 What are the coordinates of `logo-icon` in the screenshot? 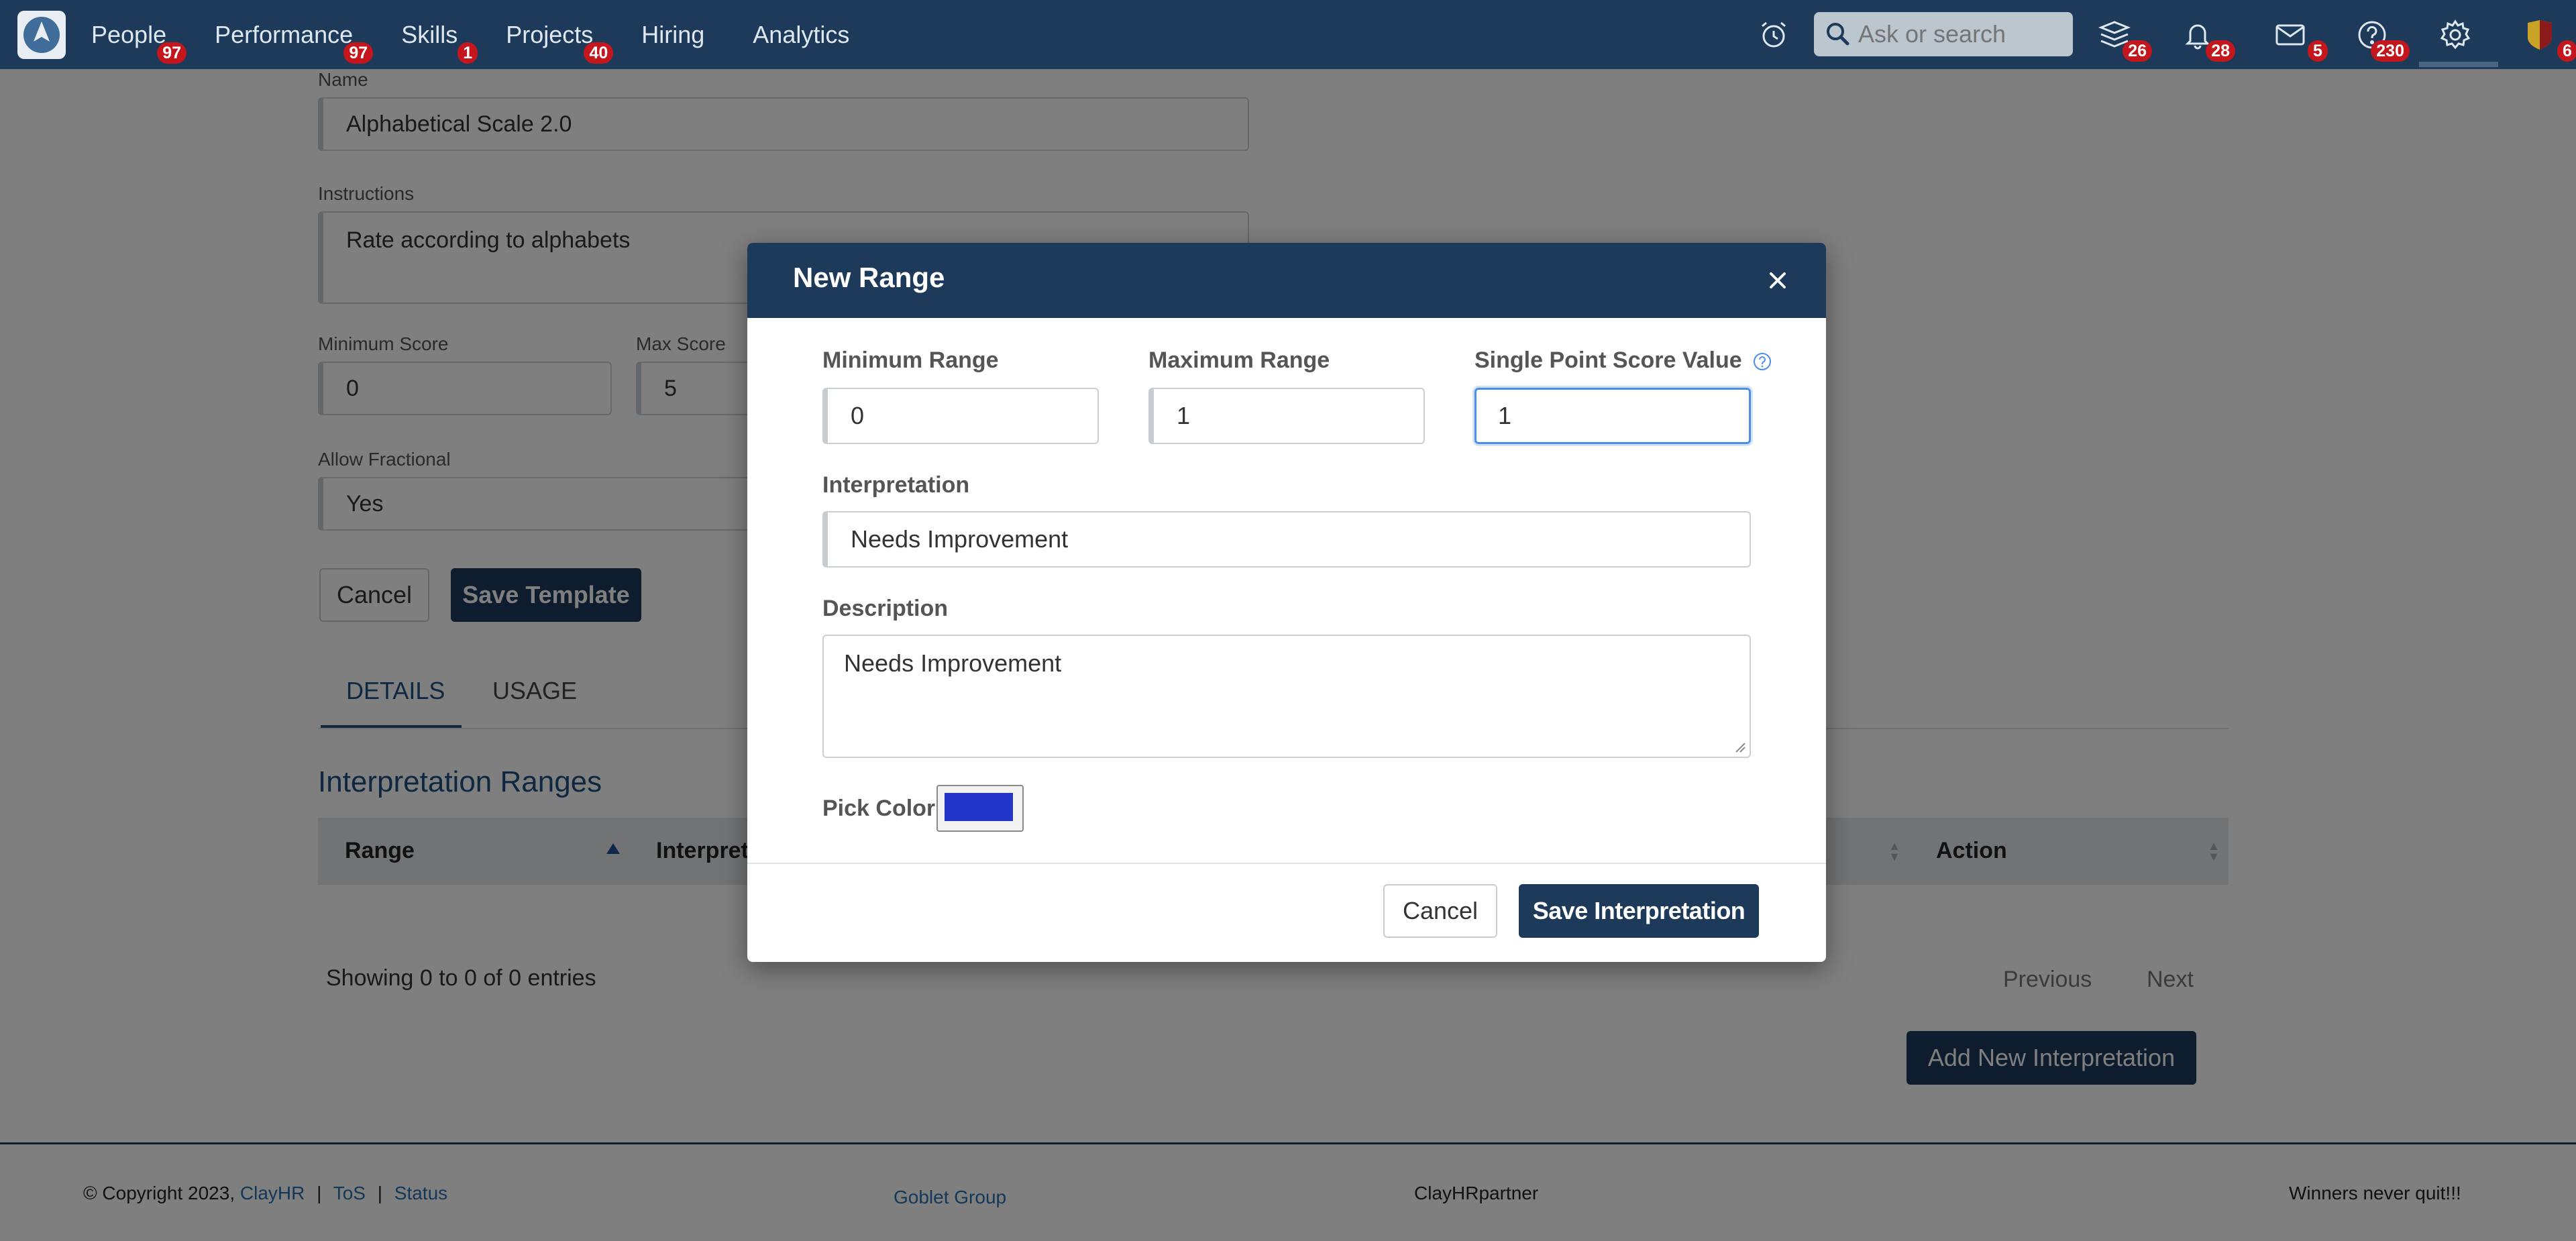 It's located at (41, 35).